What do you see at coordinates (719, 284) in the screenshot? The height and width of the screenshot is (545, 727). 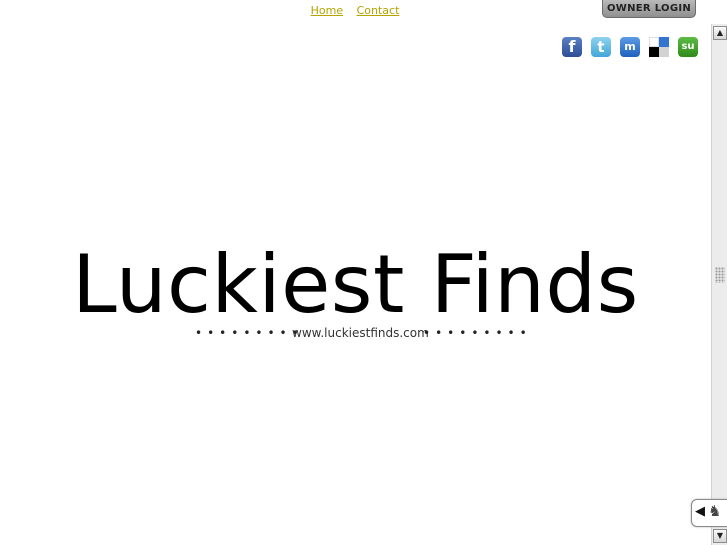 I see `vertical-scrollbar: ▲ ▼` at bounding box center [719, 284].